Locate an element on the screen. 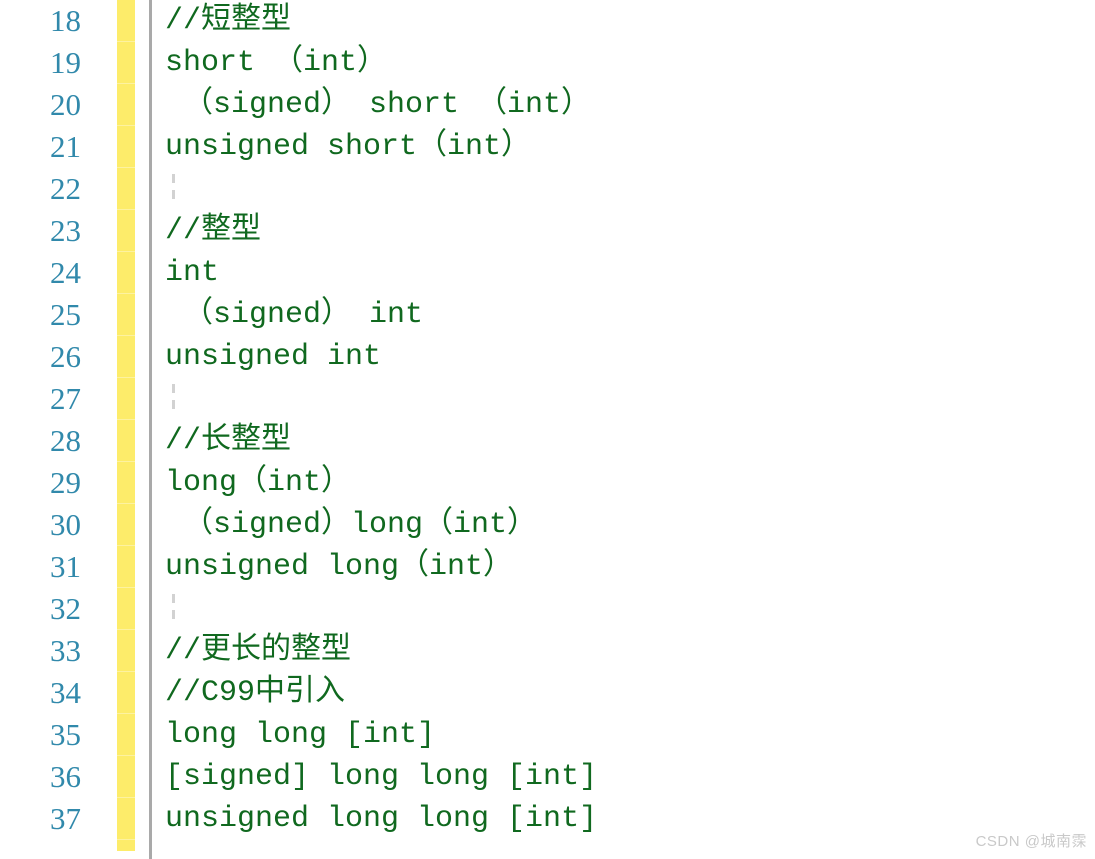 The height and width of the screenshot is (859, 1095). code-line: （signed） int is located at coordinates (623, 315).